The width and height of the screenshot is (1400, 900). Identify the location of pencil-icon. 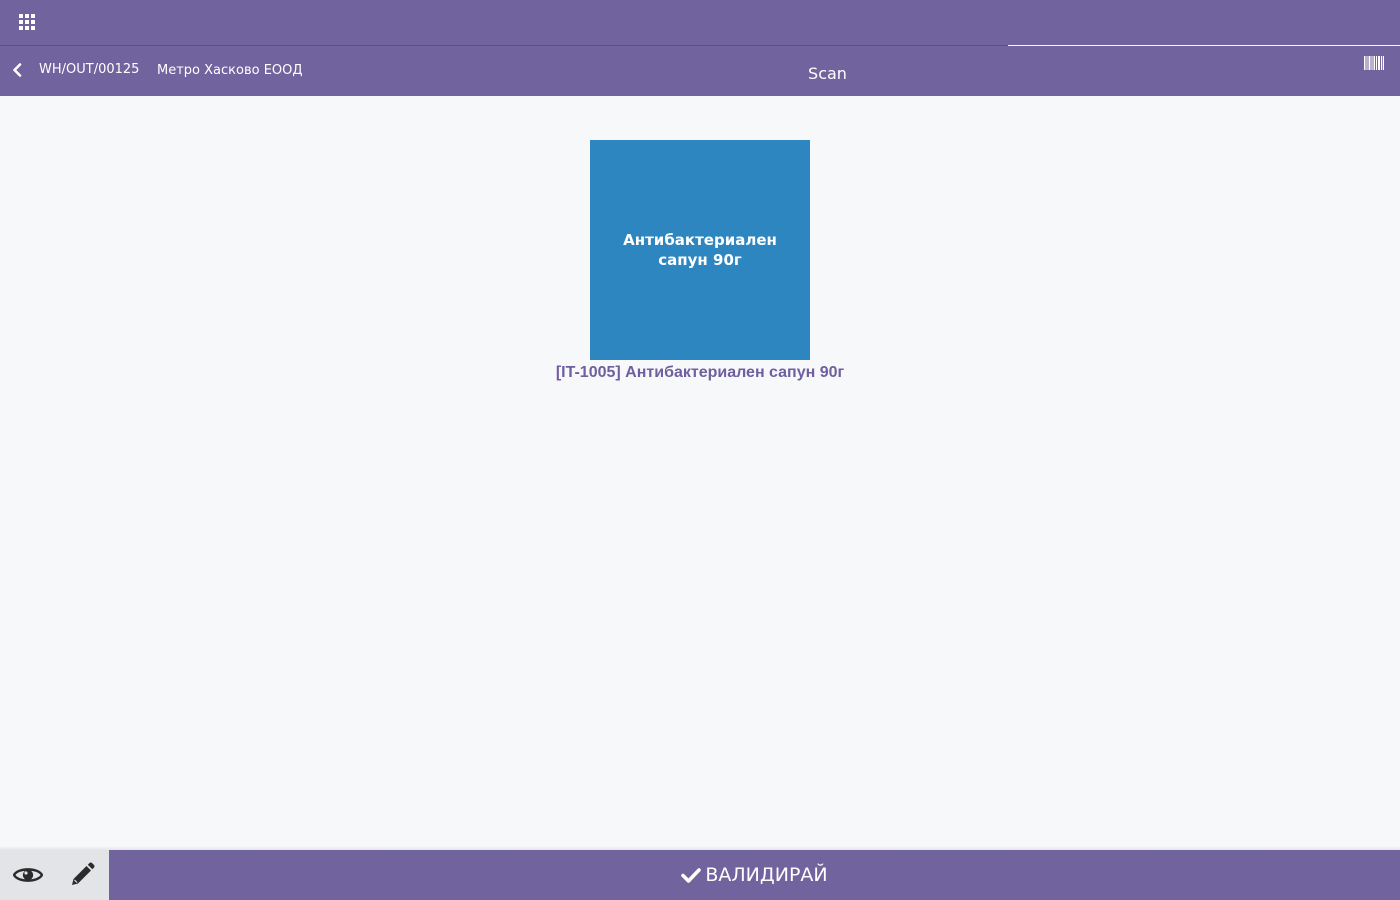
(83, 873).